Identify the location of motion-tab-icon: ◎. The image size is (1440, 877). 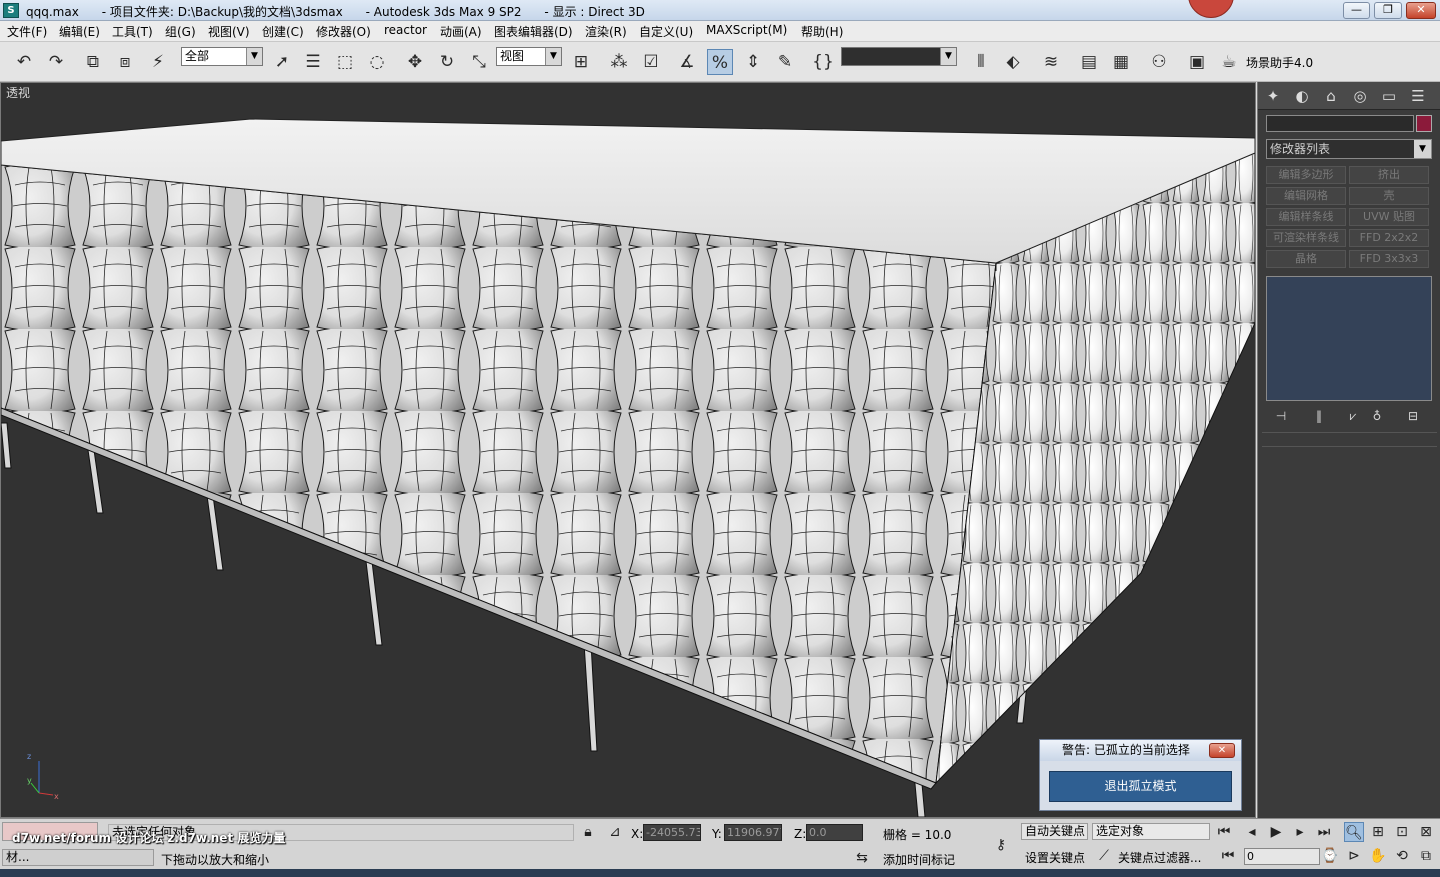
(1360, 96).